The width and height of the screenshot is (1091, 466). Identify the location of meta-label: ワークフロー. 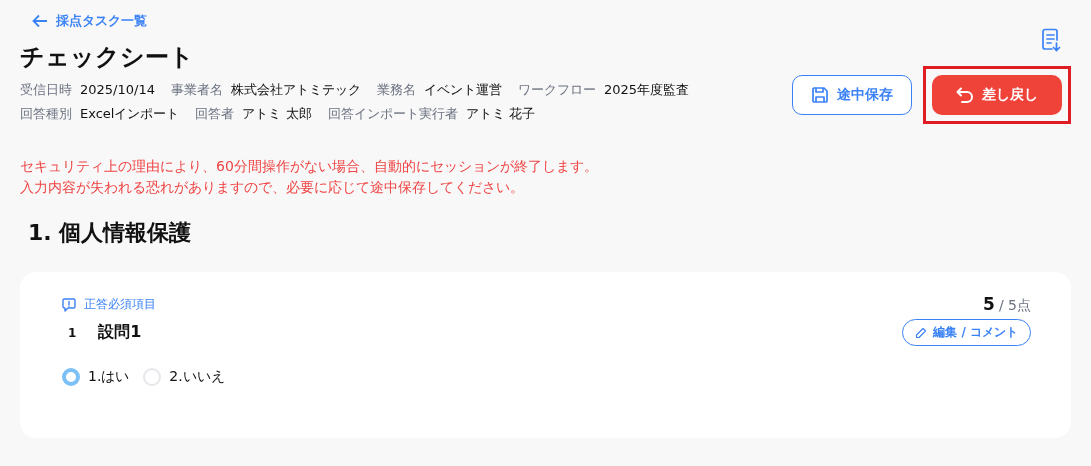
(556, 90).